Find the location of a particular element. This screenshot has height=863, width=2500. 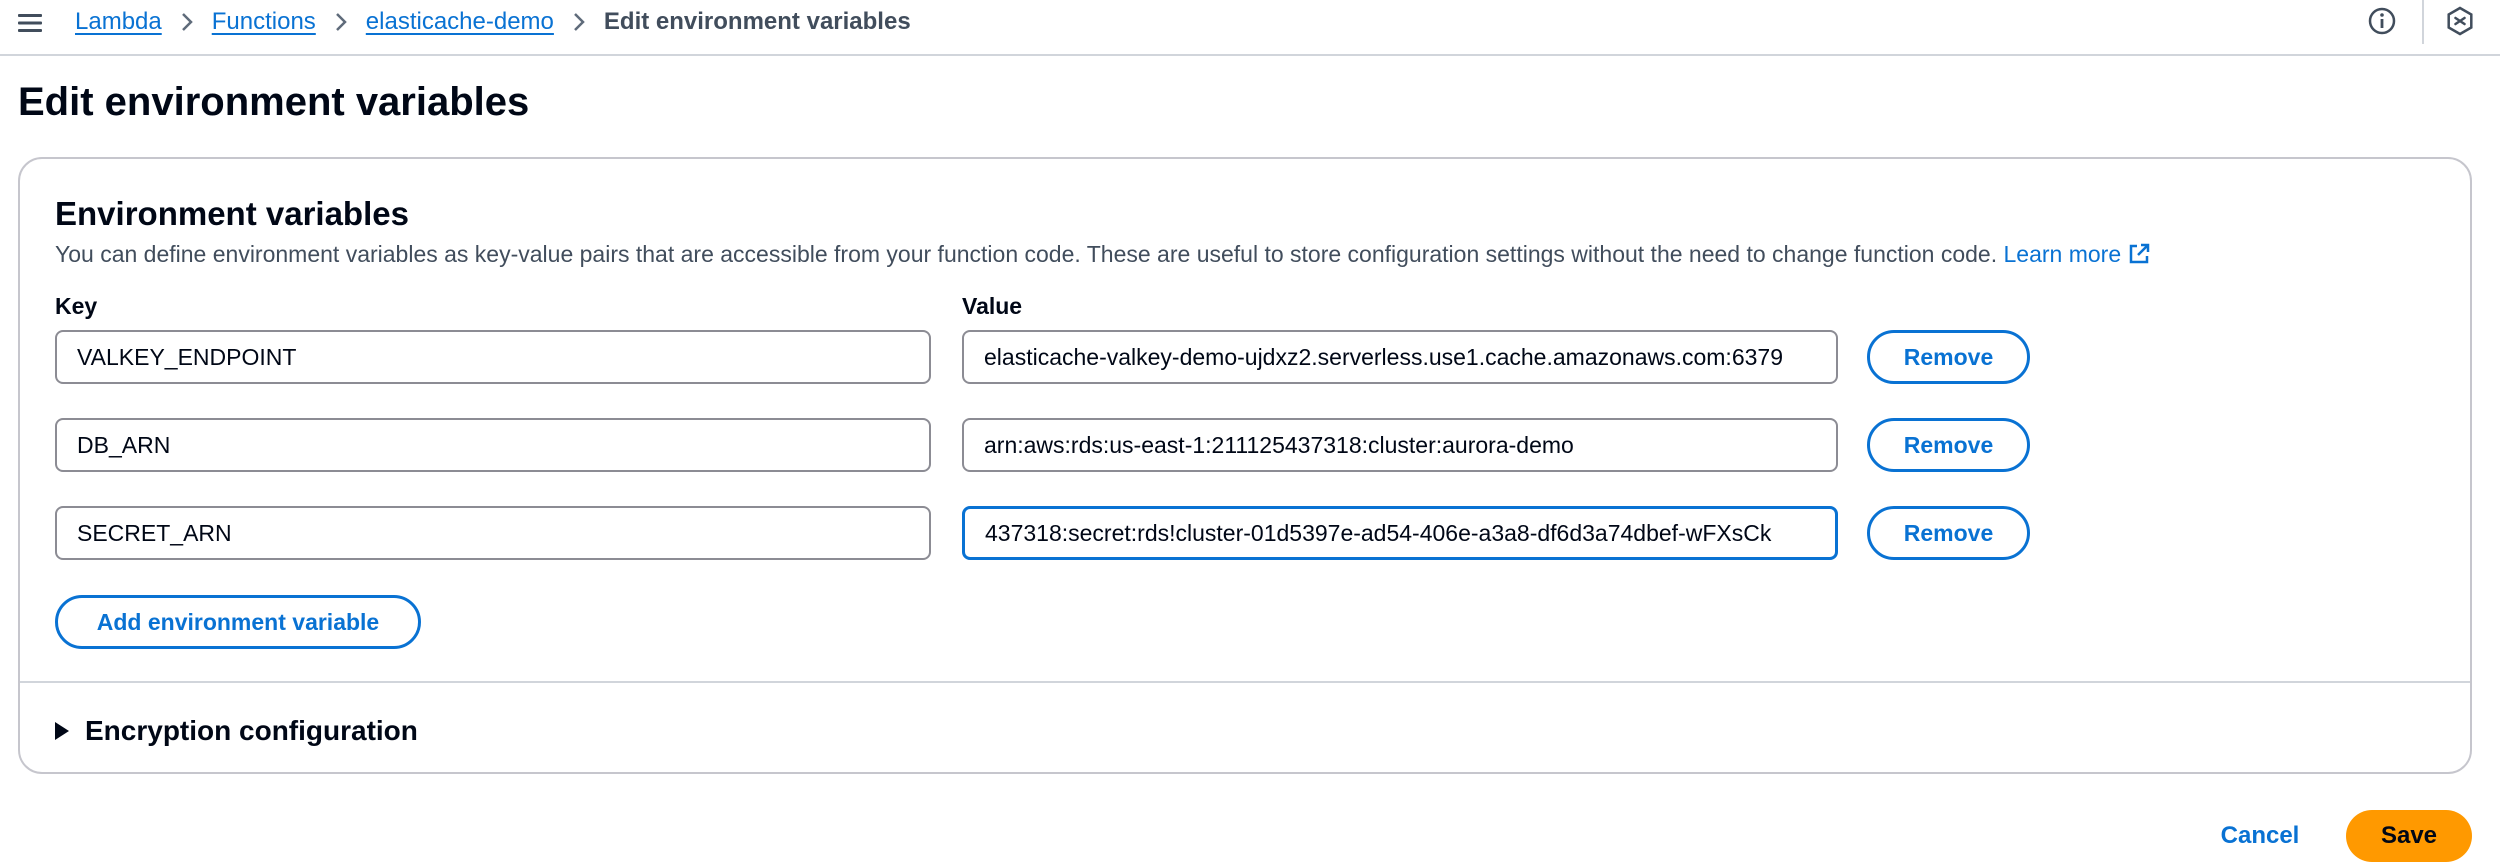

env-key-input: SECRET_ARN is located at coordinates (493, 533).